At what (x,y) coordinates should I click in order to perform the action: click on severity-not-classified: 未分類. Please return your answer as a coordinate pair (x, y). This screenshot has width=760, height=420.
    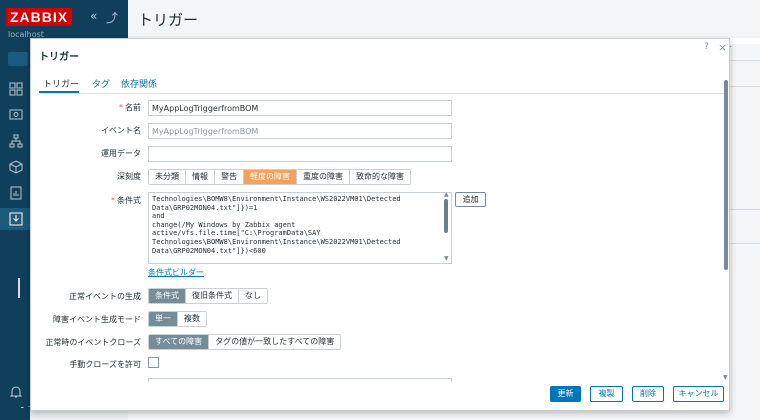
    Looking at the image, I should click on (167, 177).